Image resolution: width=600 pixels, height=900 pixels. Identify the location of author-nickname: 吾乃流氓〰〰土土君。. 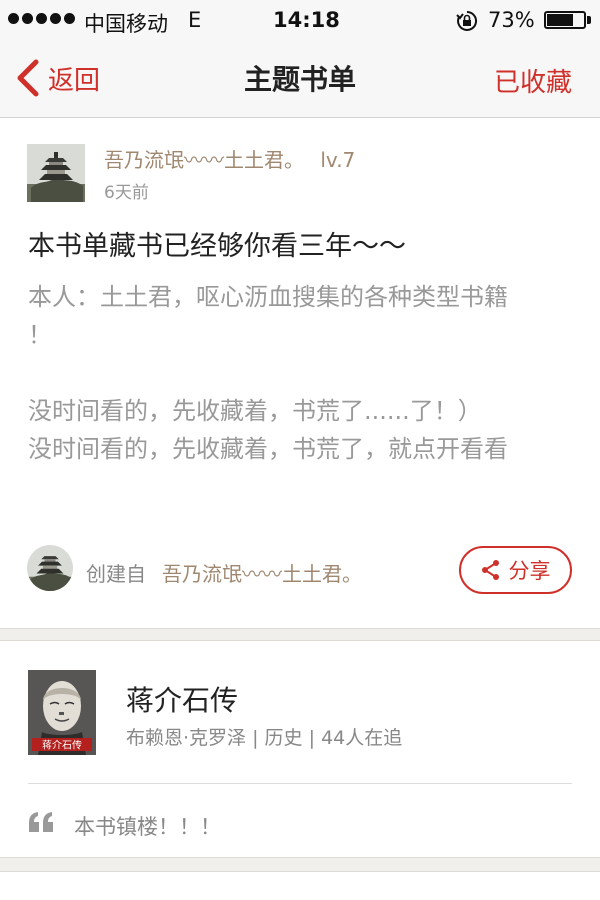
(204, 160).